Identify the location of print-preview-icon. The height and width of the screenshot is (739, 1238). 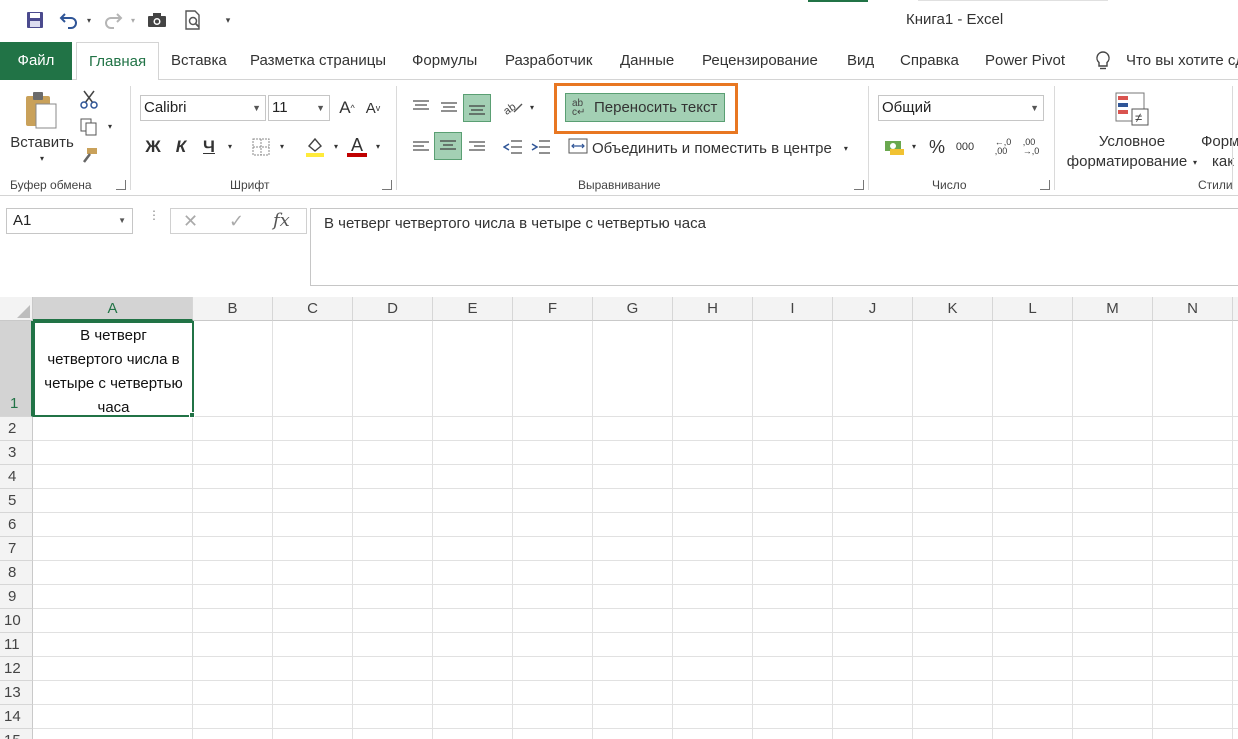
(193, 20).